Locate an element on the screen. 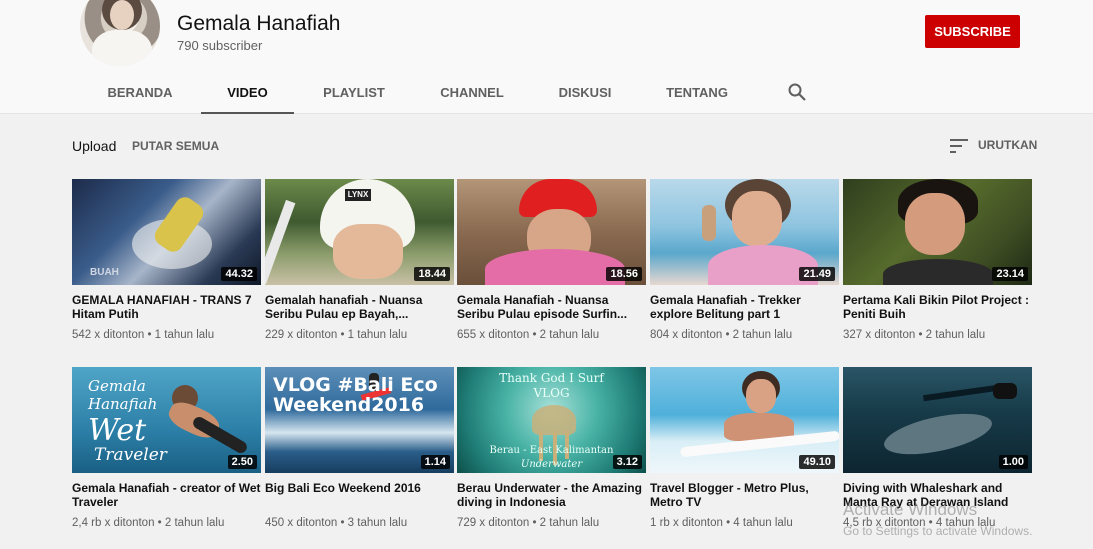  channel-name: Gemala Hanafiah is located at coordinates (259, 23).